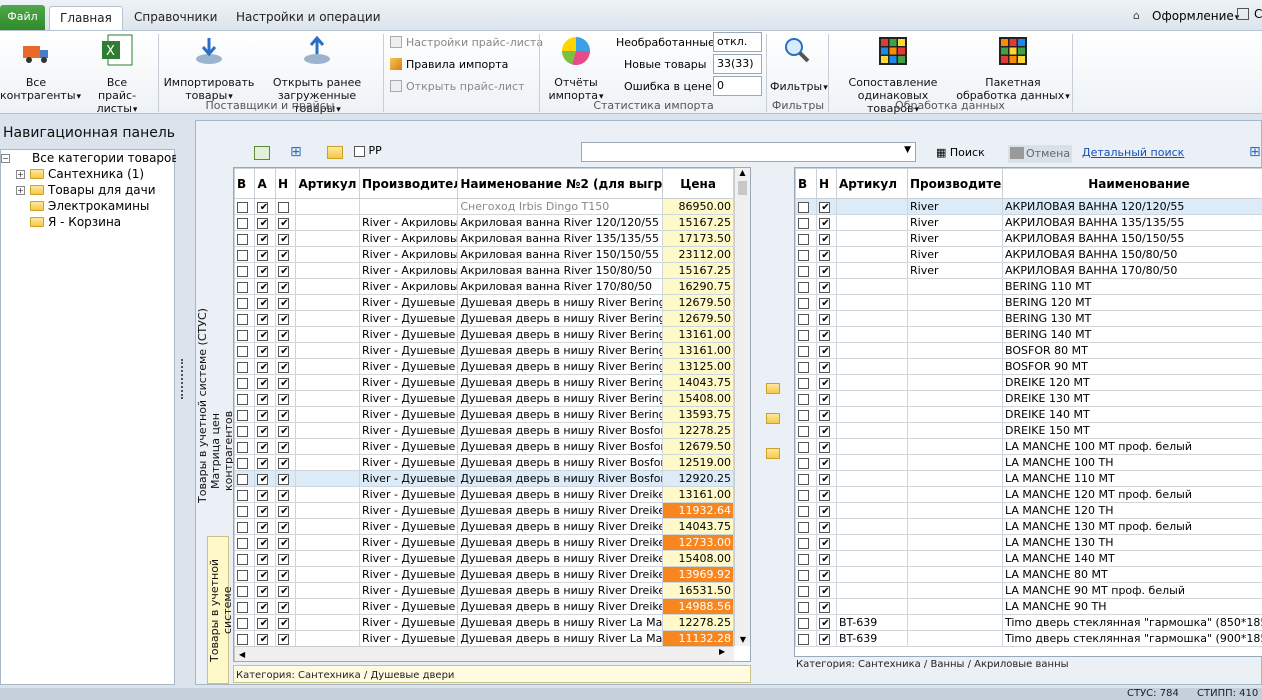  What do you see at coordinates (1028, 302) in the screenshot?
I see `table-row: BERING 120 MT` at bounding box center [1028, 302].